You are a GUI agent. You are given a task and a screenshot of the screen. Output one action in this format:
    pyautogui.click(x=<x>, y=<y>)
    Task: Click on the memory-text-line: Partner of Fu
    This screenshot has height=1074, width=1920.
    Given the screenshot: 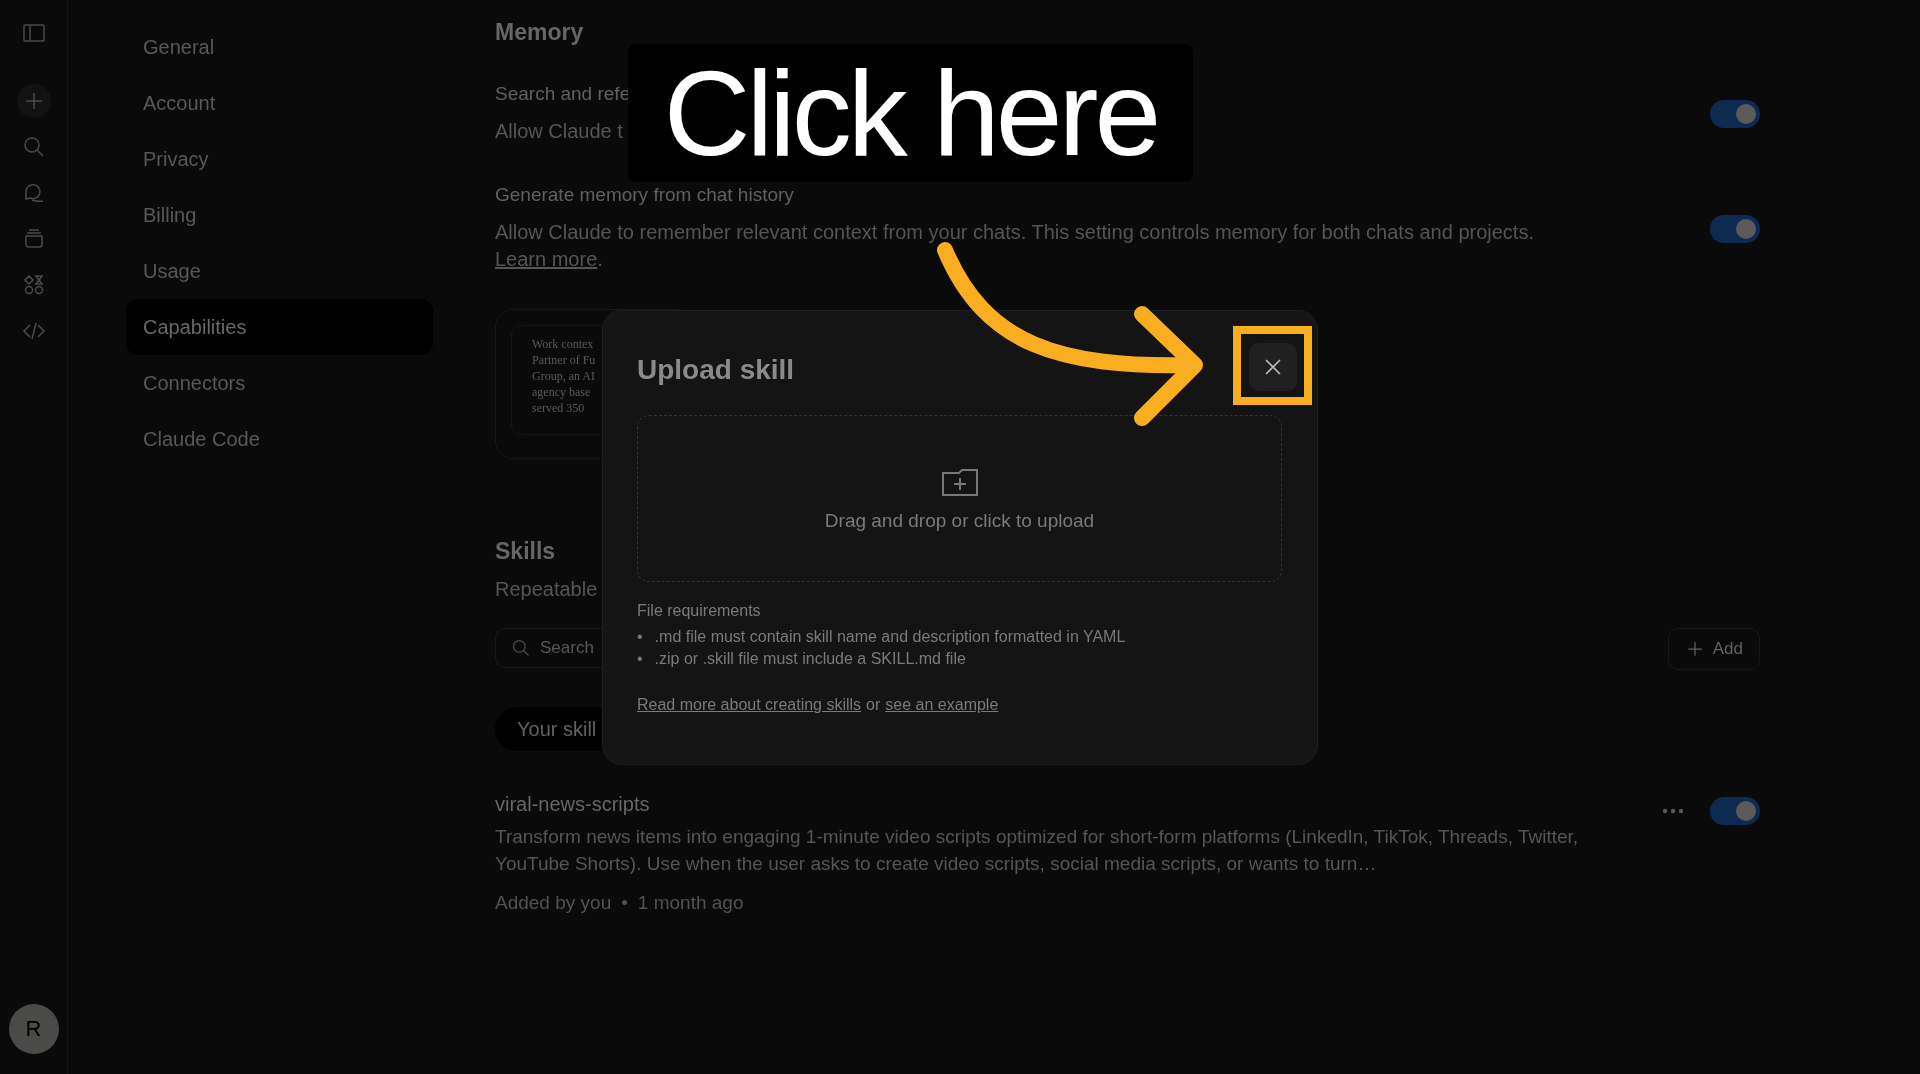 What is the action you would take?
    pyautogui.click(x=564, y=360)
    